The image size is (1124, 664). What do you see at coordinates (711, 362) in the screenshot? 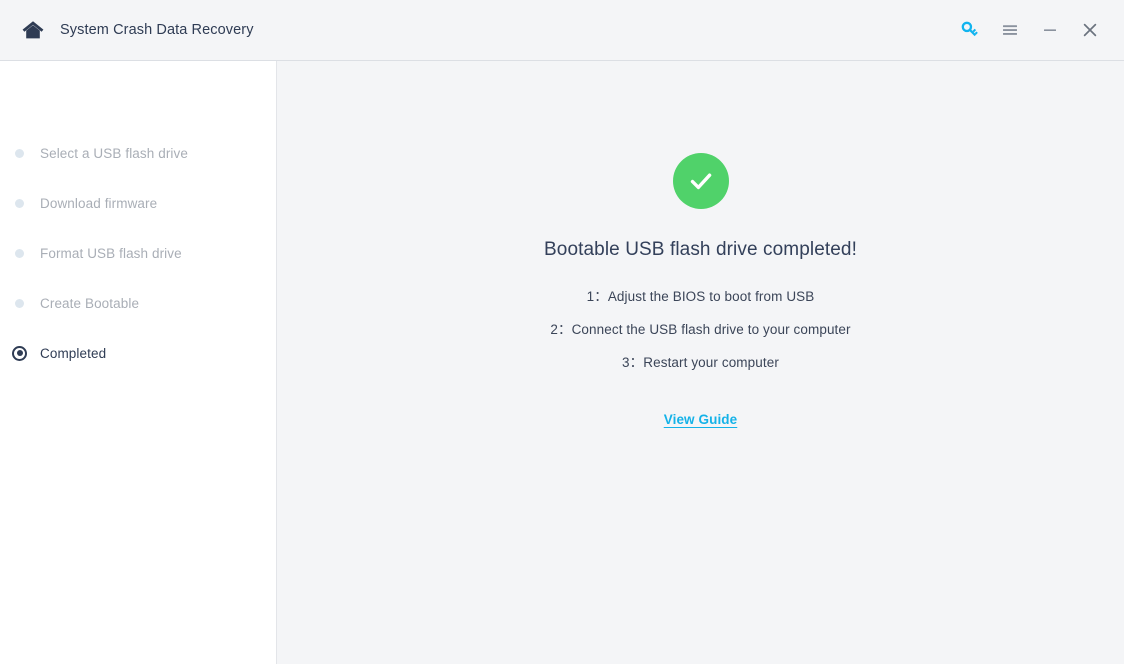
I see `instruction-text: Restart your computer` at bounding box center [711, 362].